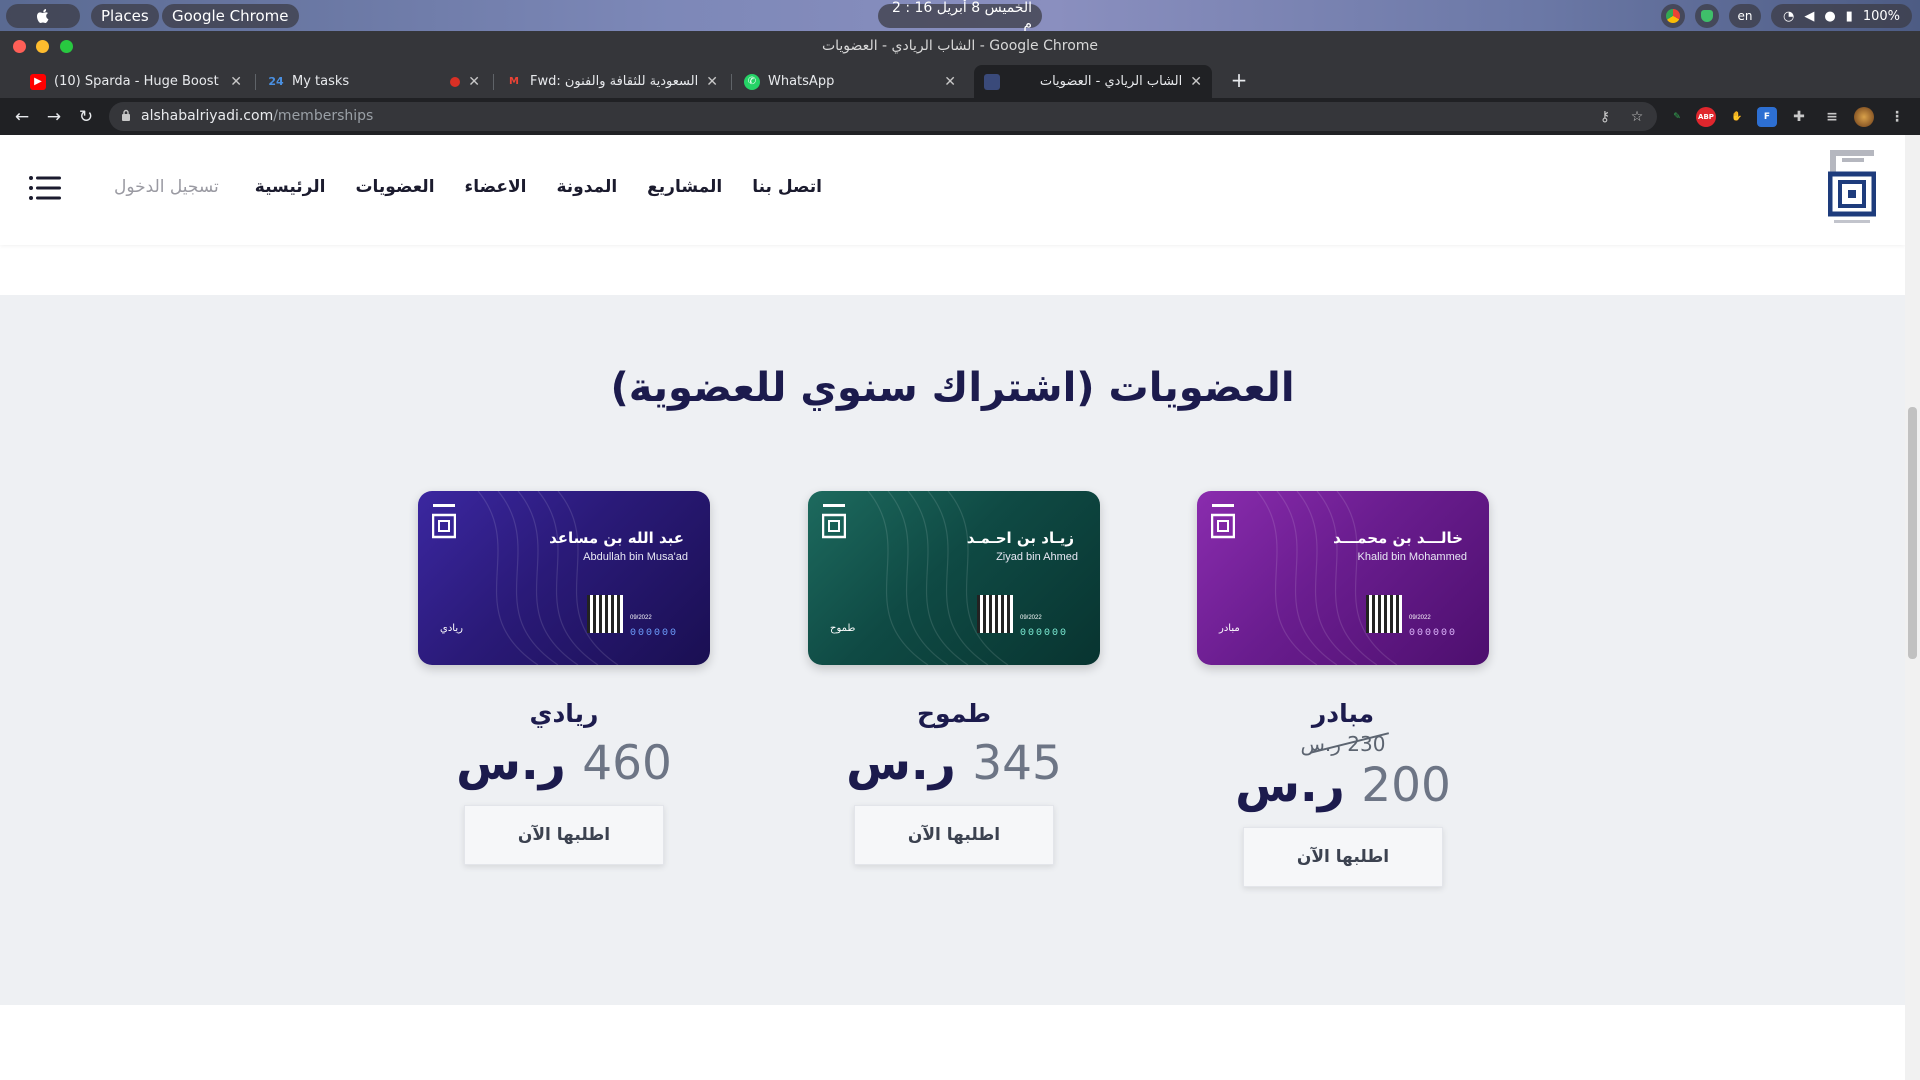 This screenshot has width=1920, height=1080. What do you see at coordinates (684, 187) in the screenshot?
I see `nav-projects: المشاريع` at bounding box center [684, 187].